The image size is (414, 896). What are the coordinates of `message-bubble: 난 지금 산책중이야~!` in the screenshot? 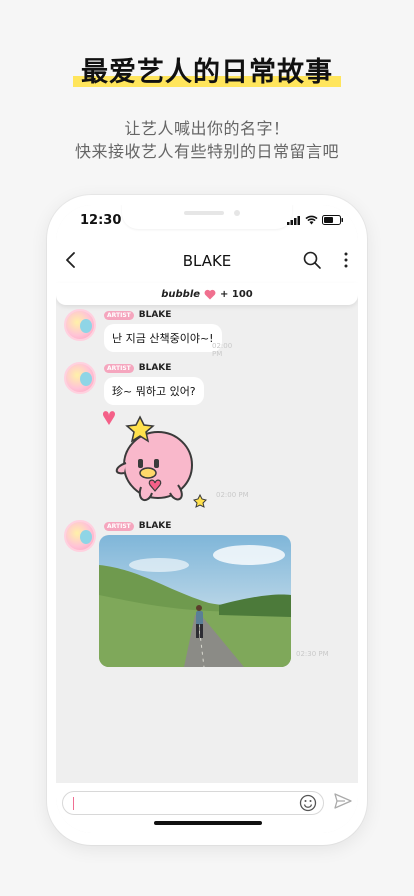 It's located at (163, 338).